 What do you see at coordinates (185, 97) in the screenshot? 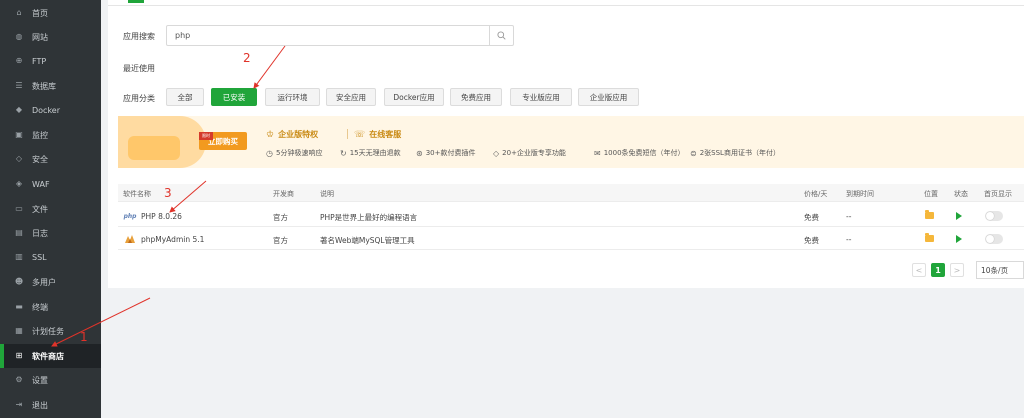
I see `category-all-button: 全部` at bounding box center [185, 97].